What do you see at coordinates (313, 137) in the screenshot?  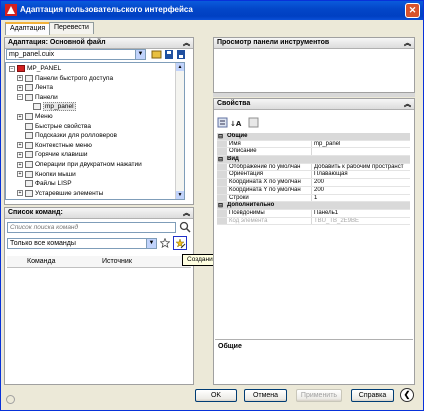 I see `property-category: ⊟ Общие` at bounding box center [313, 137].